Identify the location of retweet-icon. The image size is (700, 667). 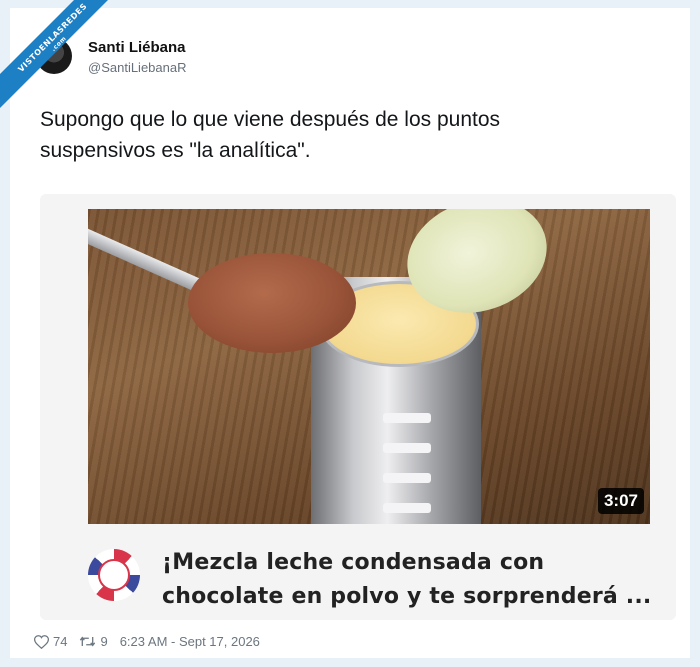
(88, 641).